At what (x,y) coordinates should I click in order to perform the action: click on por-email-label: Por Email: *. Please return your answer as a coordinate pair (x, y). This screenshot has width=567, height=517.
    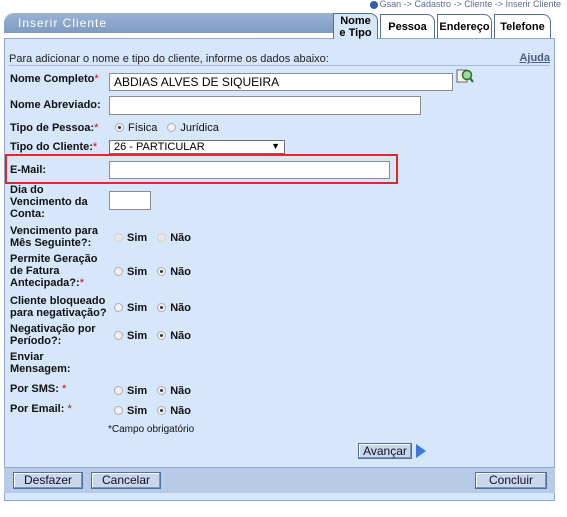
    Looking at the image, I should click on (41, 409).